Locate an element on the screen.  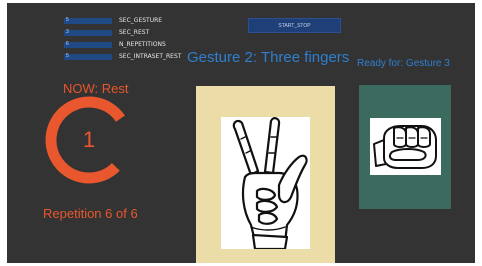
countdown-number: 1 is located at coordinates (89, 139).